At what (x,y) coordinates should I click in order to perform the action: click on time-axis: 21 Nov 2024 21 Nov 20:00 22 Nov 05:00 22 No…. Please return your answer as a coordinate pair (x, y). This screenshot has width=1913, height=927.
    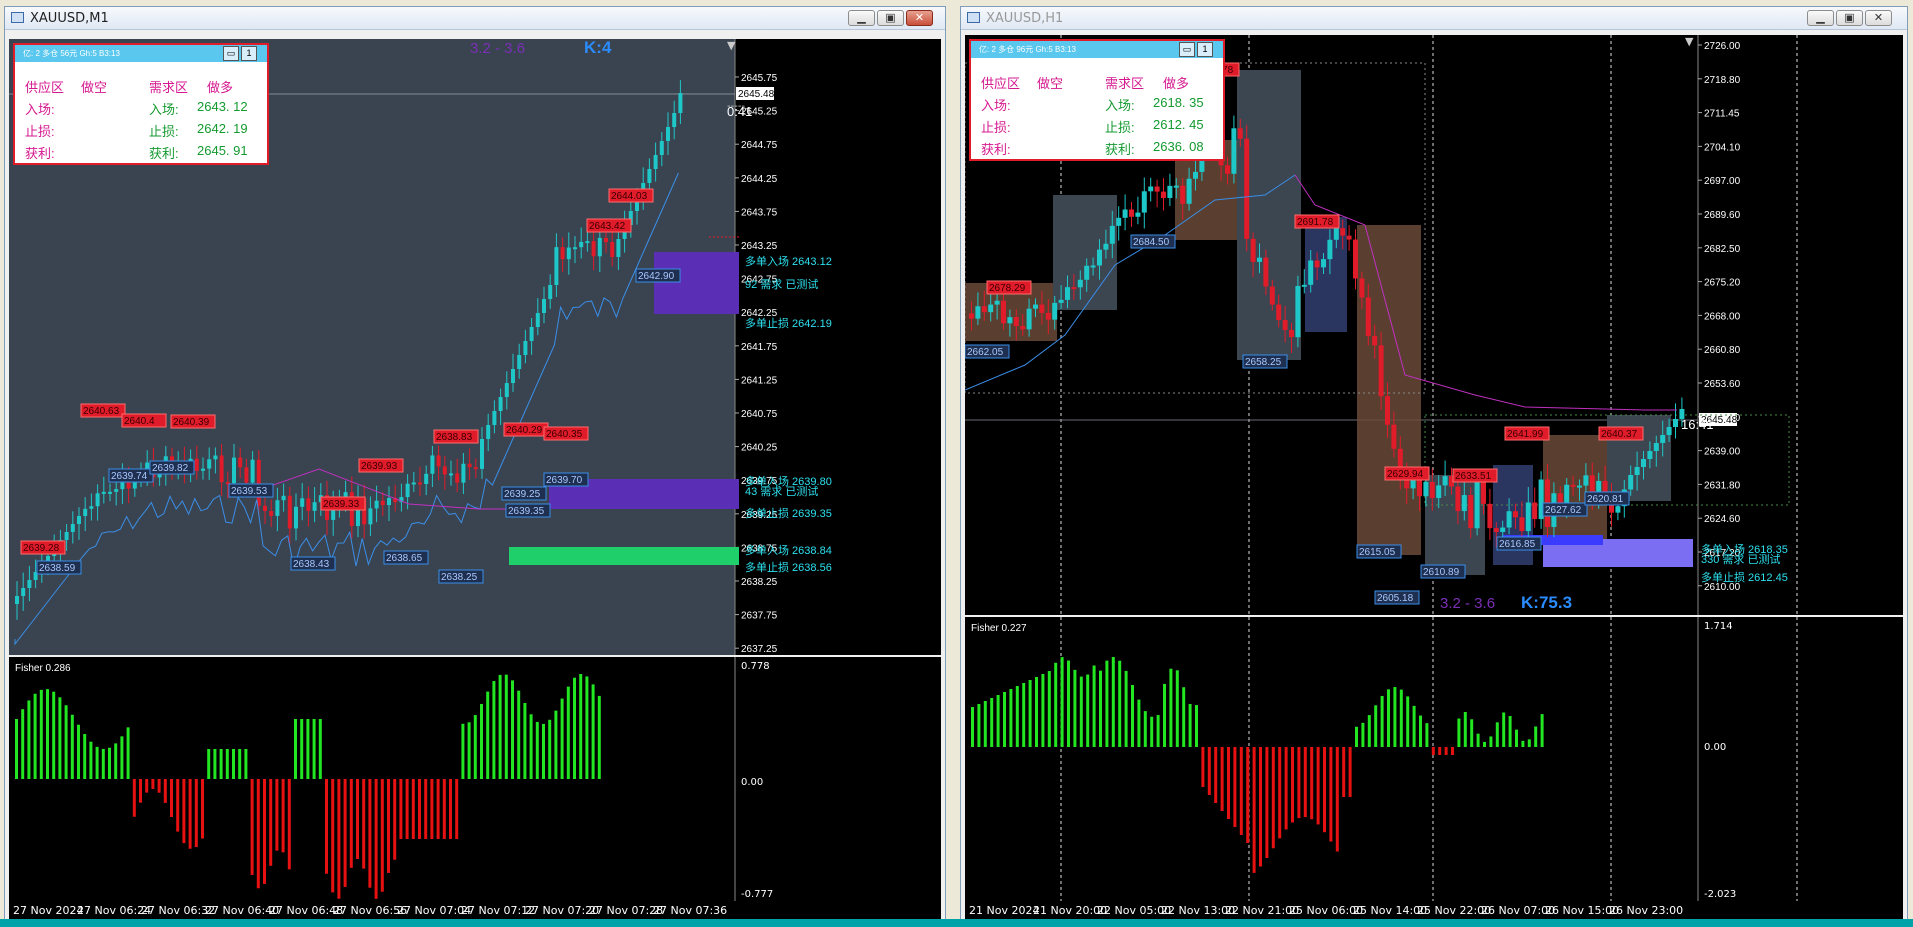
    Looking at the image, I should click on (1434, 910).